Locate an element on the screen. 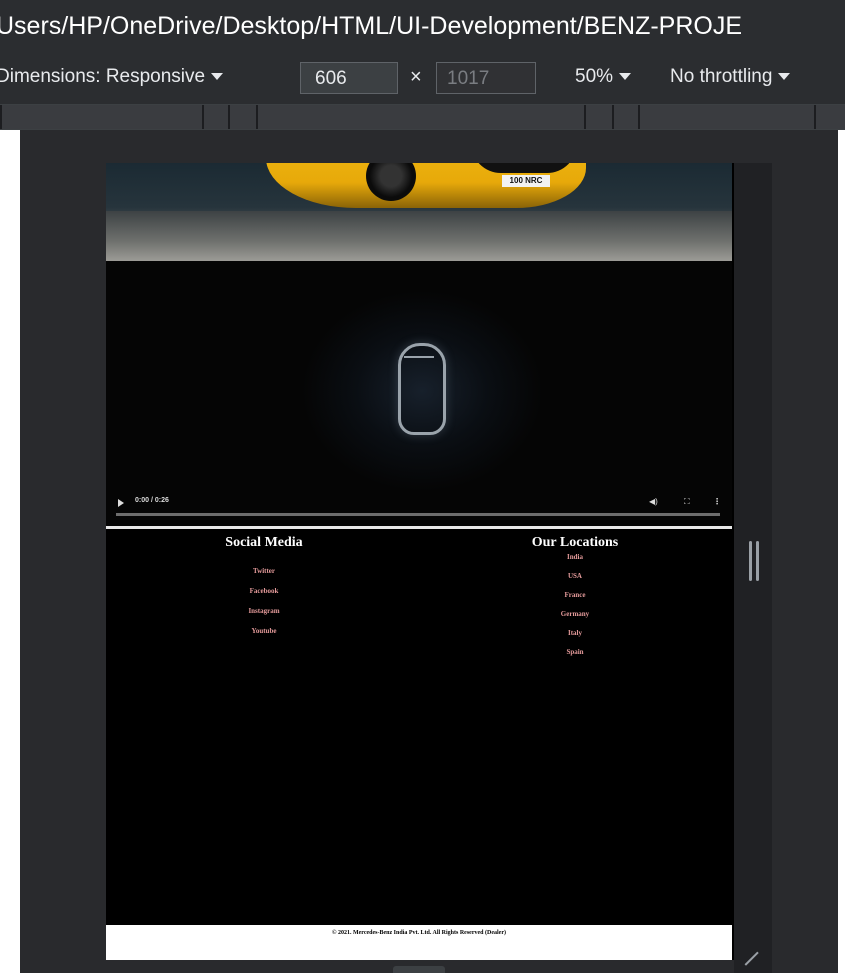 The width and height of the screenshot is (845, 973). location-link-spain: Spain is located at coordinates (575, 652).